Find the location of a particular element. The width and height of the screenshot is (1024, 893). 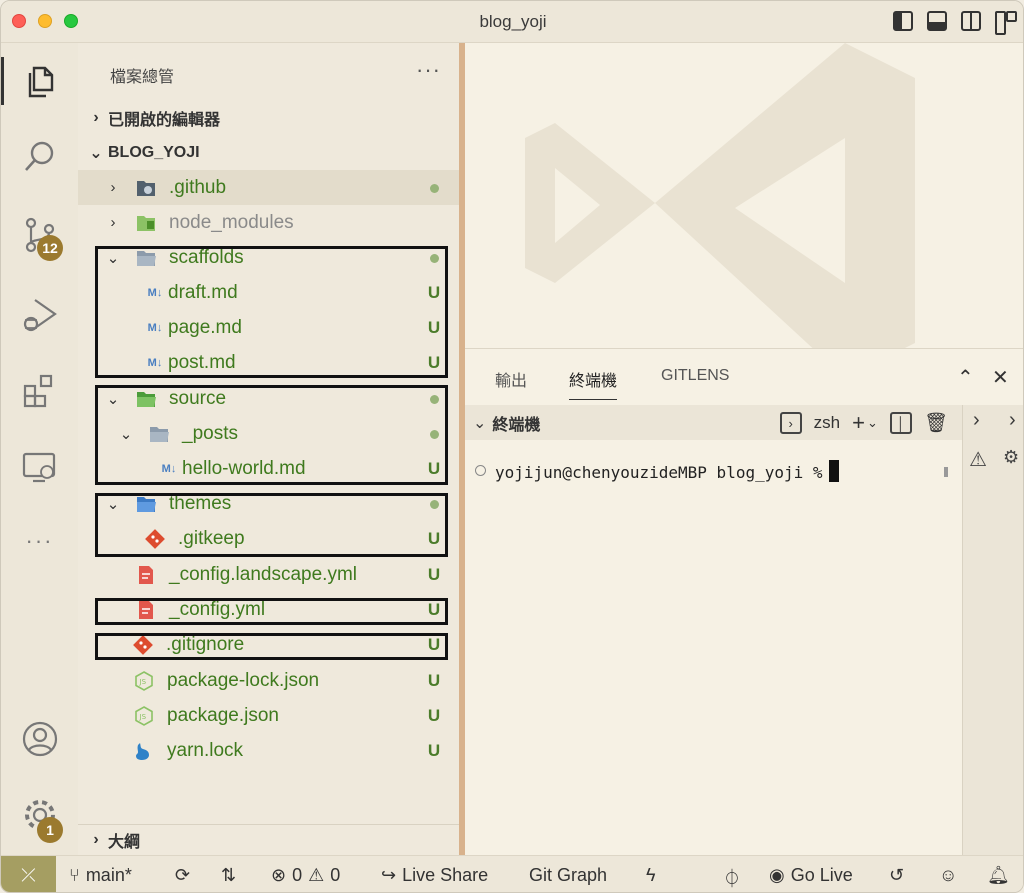

node-folder-icon is located at coordinates (146, 223).